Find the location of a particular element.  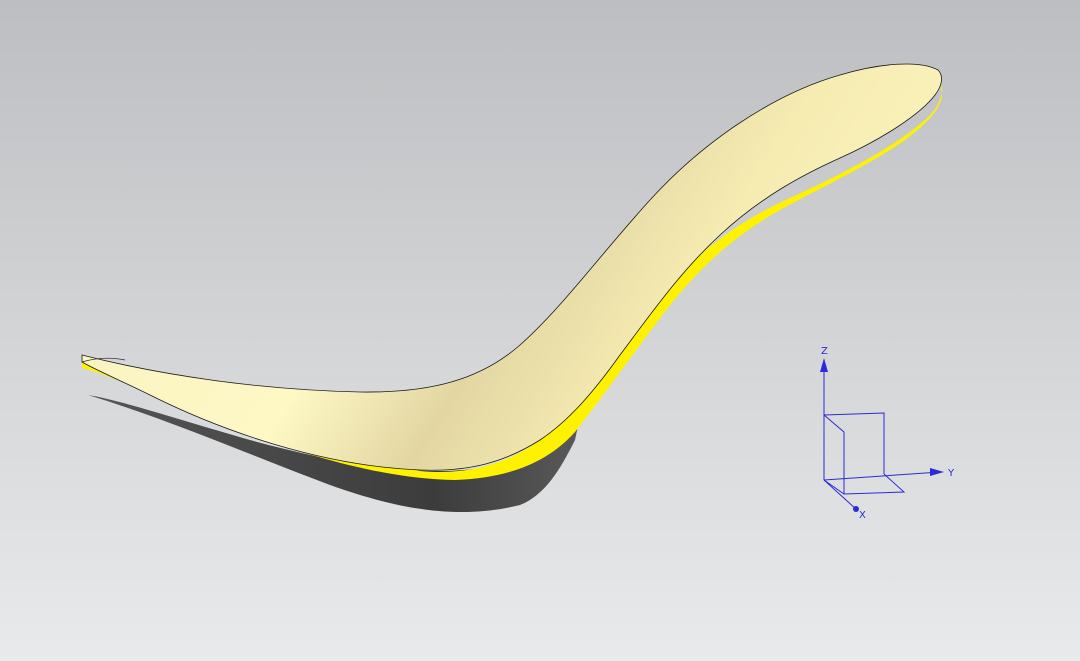

z-axis-label: Z is located at coordinates (824, 351).